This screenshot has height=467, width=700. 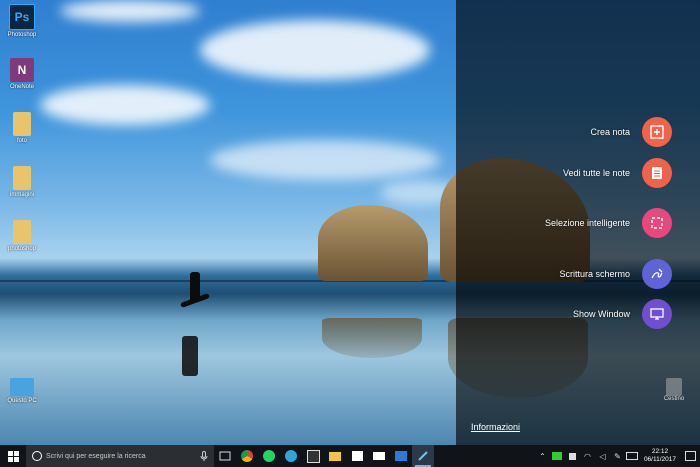 I want to click on desktop-icon-label: OneNote, so click(x=21, y=87).